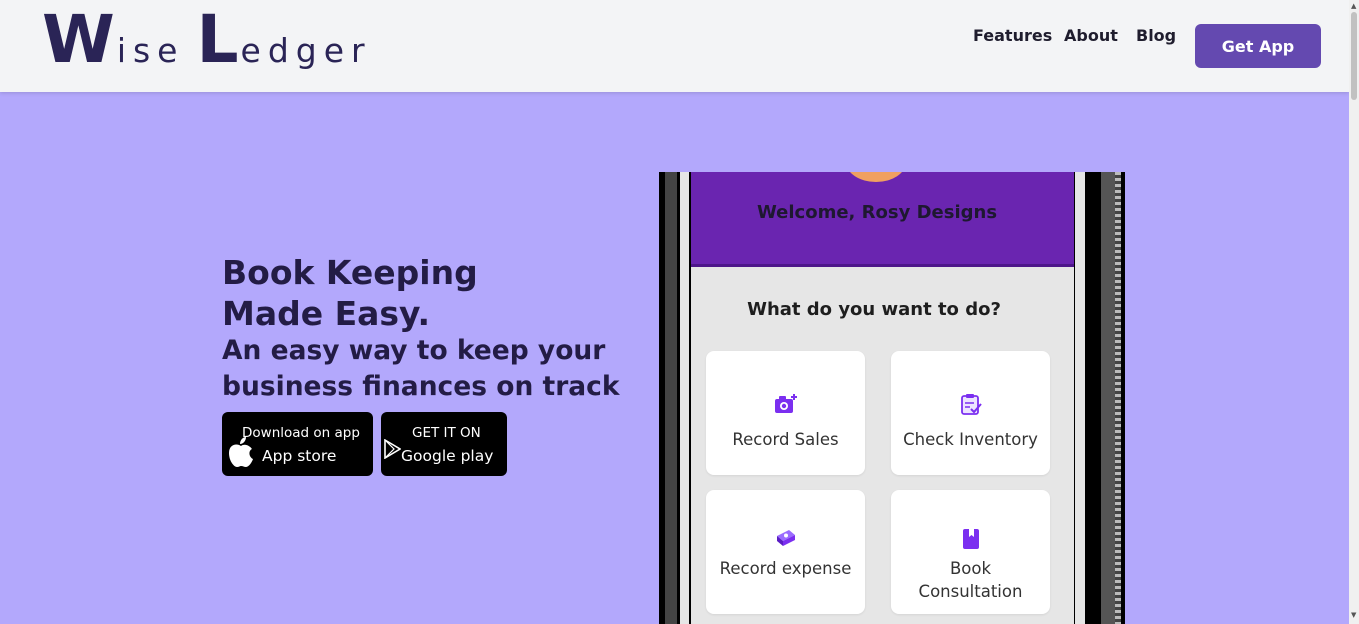 The image size is (1359, 624). Describe the element at coordinates (213, 40) in the screenshot. I see `brand-logo: Wise Ledger` at that location.